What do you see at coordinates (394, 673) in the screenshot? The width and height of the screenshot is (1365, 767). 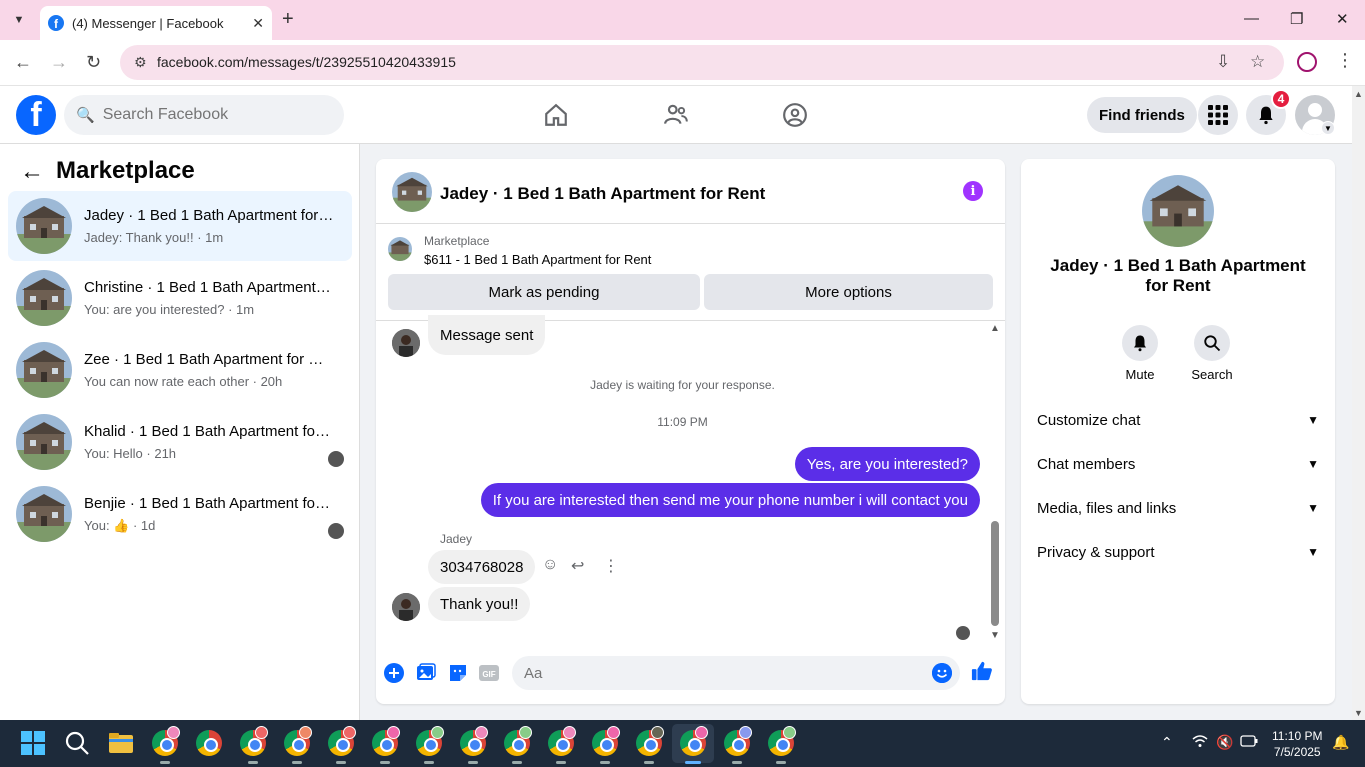 I see `add-plus-icon` at bounding box center [394, 673].